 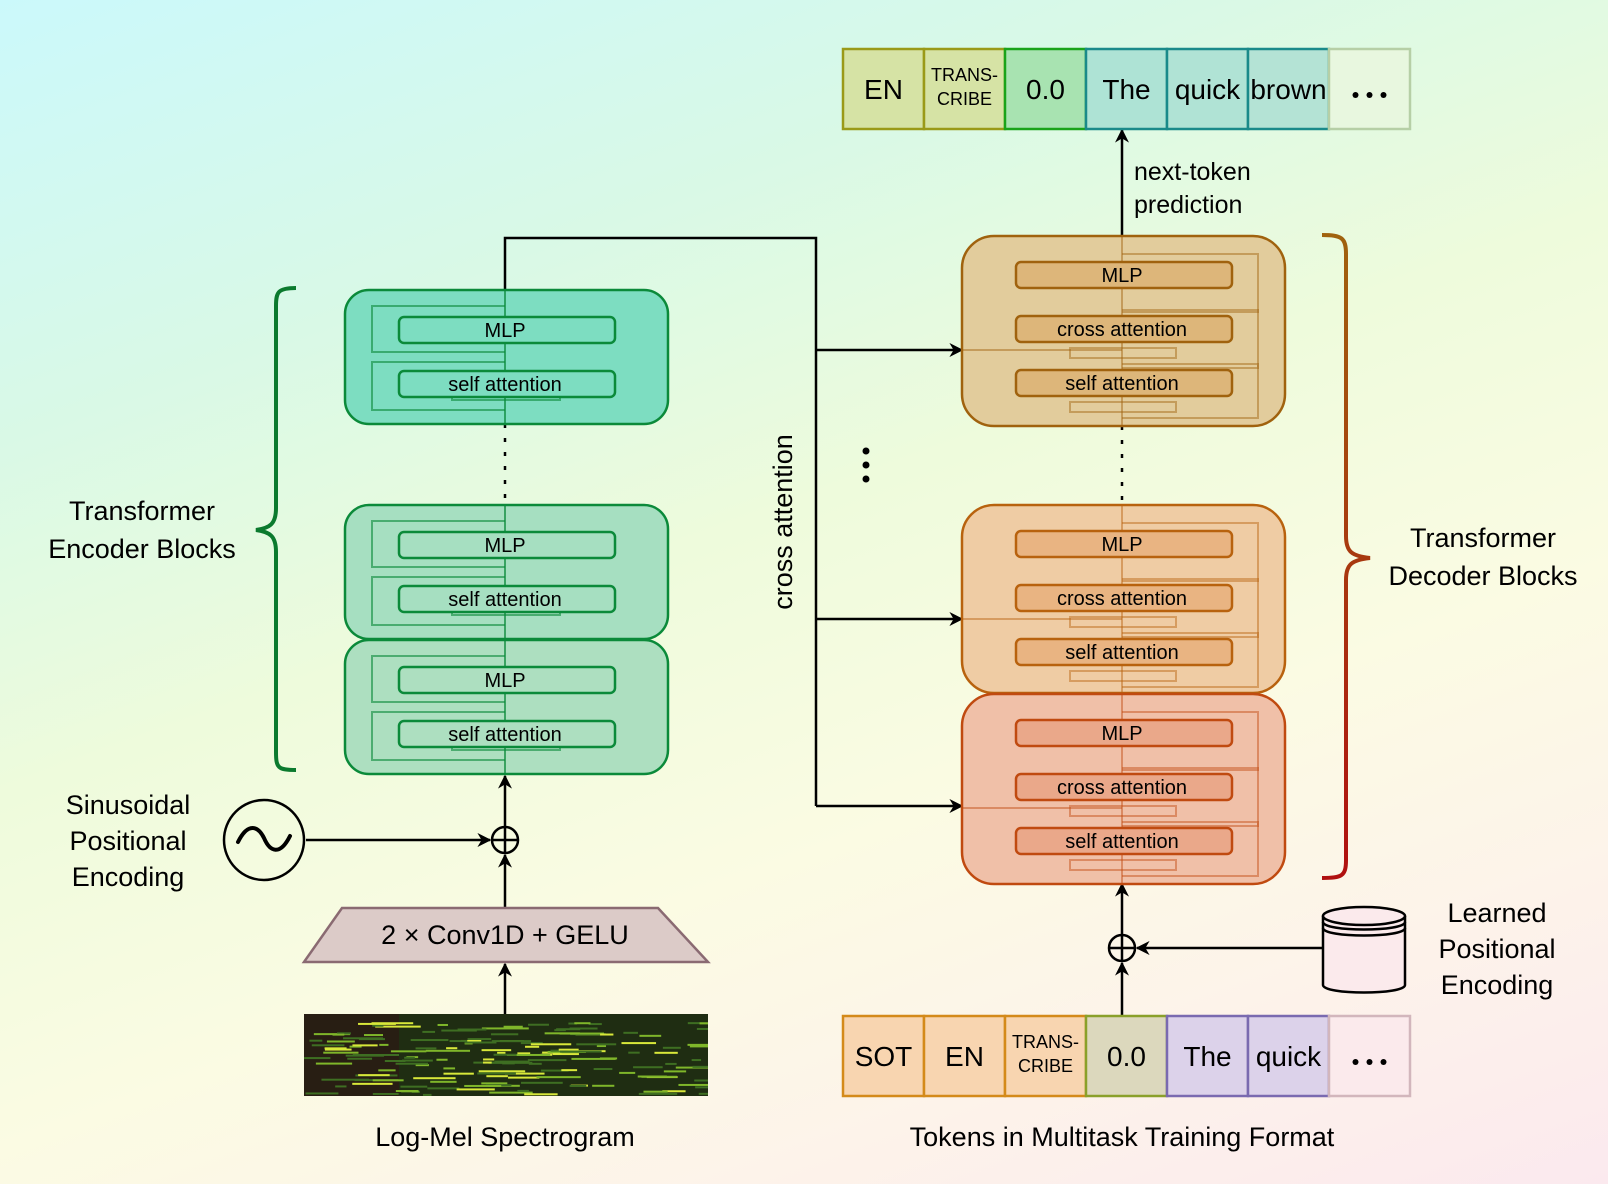 What do you see at coordinates (1288, 1056) in the screenshot?
I see `token: quick` at bounding box center [1288, 1056].